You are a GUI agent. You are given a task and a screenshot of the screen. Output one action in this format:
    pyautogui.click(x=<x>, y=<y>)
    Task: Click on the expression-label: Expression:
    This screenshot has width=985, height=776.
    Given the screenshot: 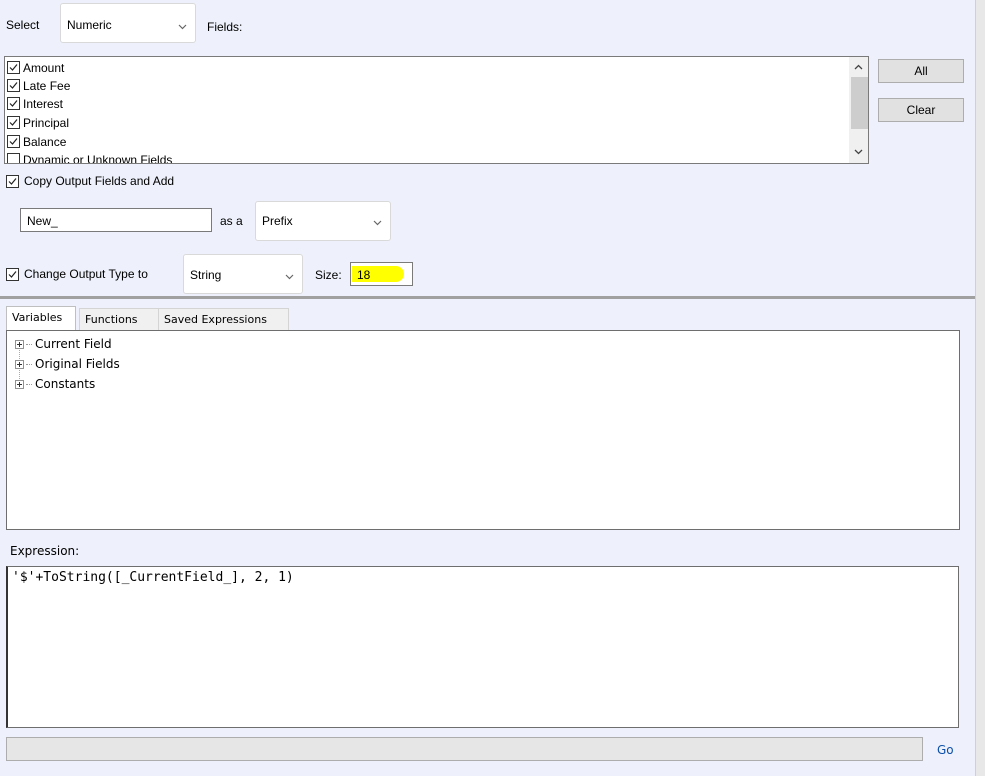 What is the action you would take?
    pyautogui.click(x=45, y=551)
    